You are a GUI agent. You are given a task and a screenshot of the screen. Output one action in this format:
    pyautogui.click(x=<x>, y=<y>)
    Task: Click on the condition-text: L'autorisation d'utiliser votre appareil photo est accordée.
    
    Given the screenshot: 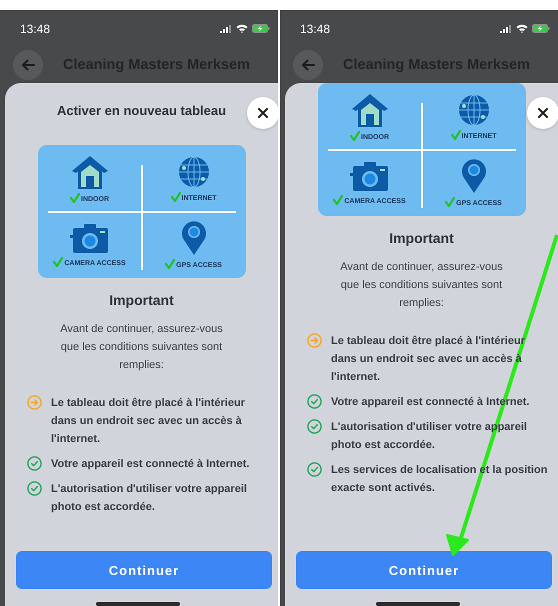 What is the action you would take?
    pyautogui.click(x=149, y=498)
    